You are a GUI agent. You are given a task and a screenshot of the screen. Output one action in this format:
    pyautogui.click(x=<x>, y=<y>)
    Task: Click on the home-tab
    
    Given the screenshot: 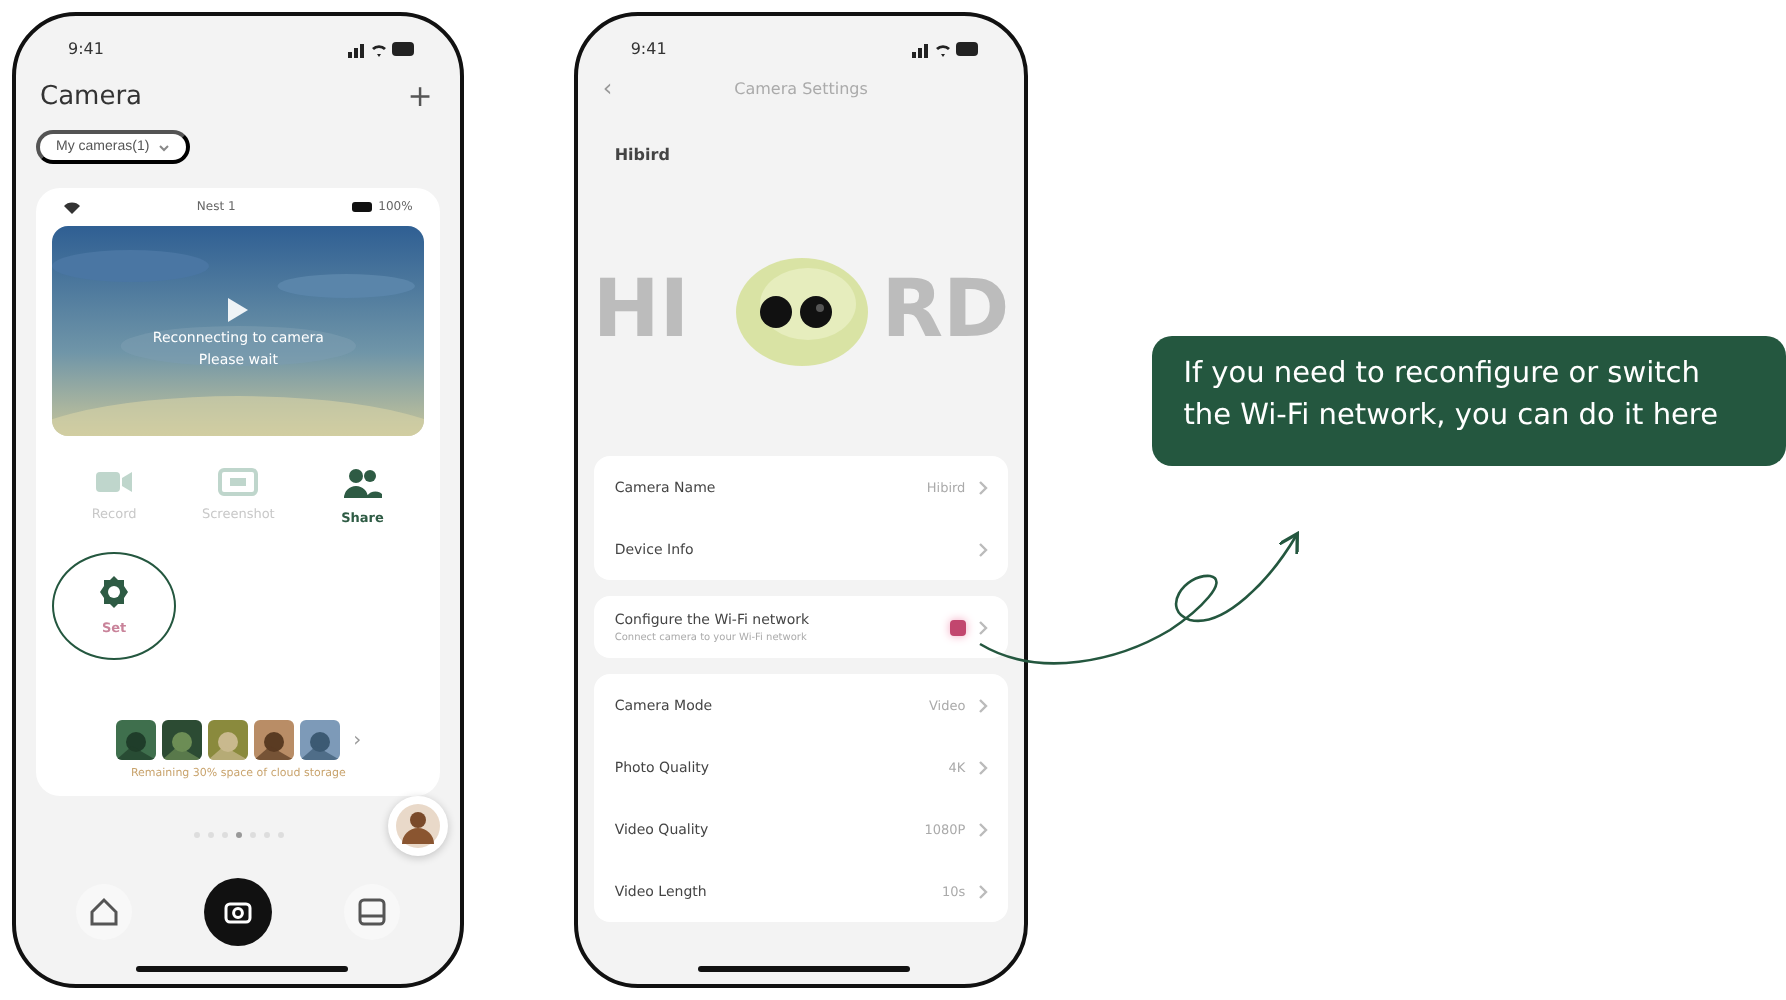 What is the action you would take?
    pyautogui.click(x=104, y=912)
    